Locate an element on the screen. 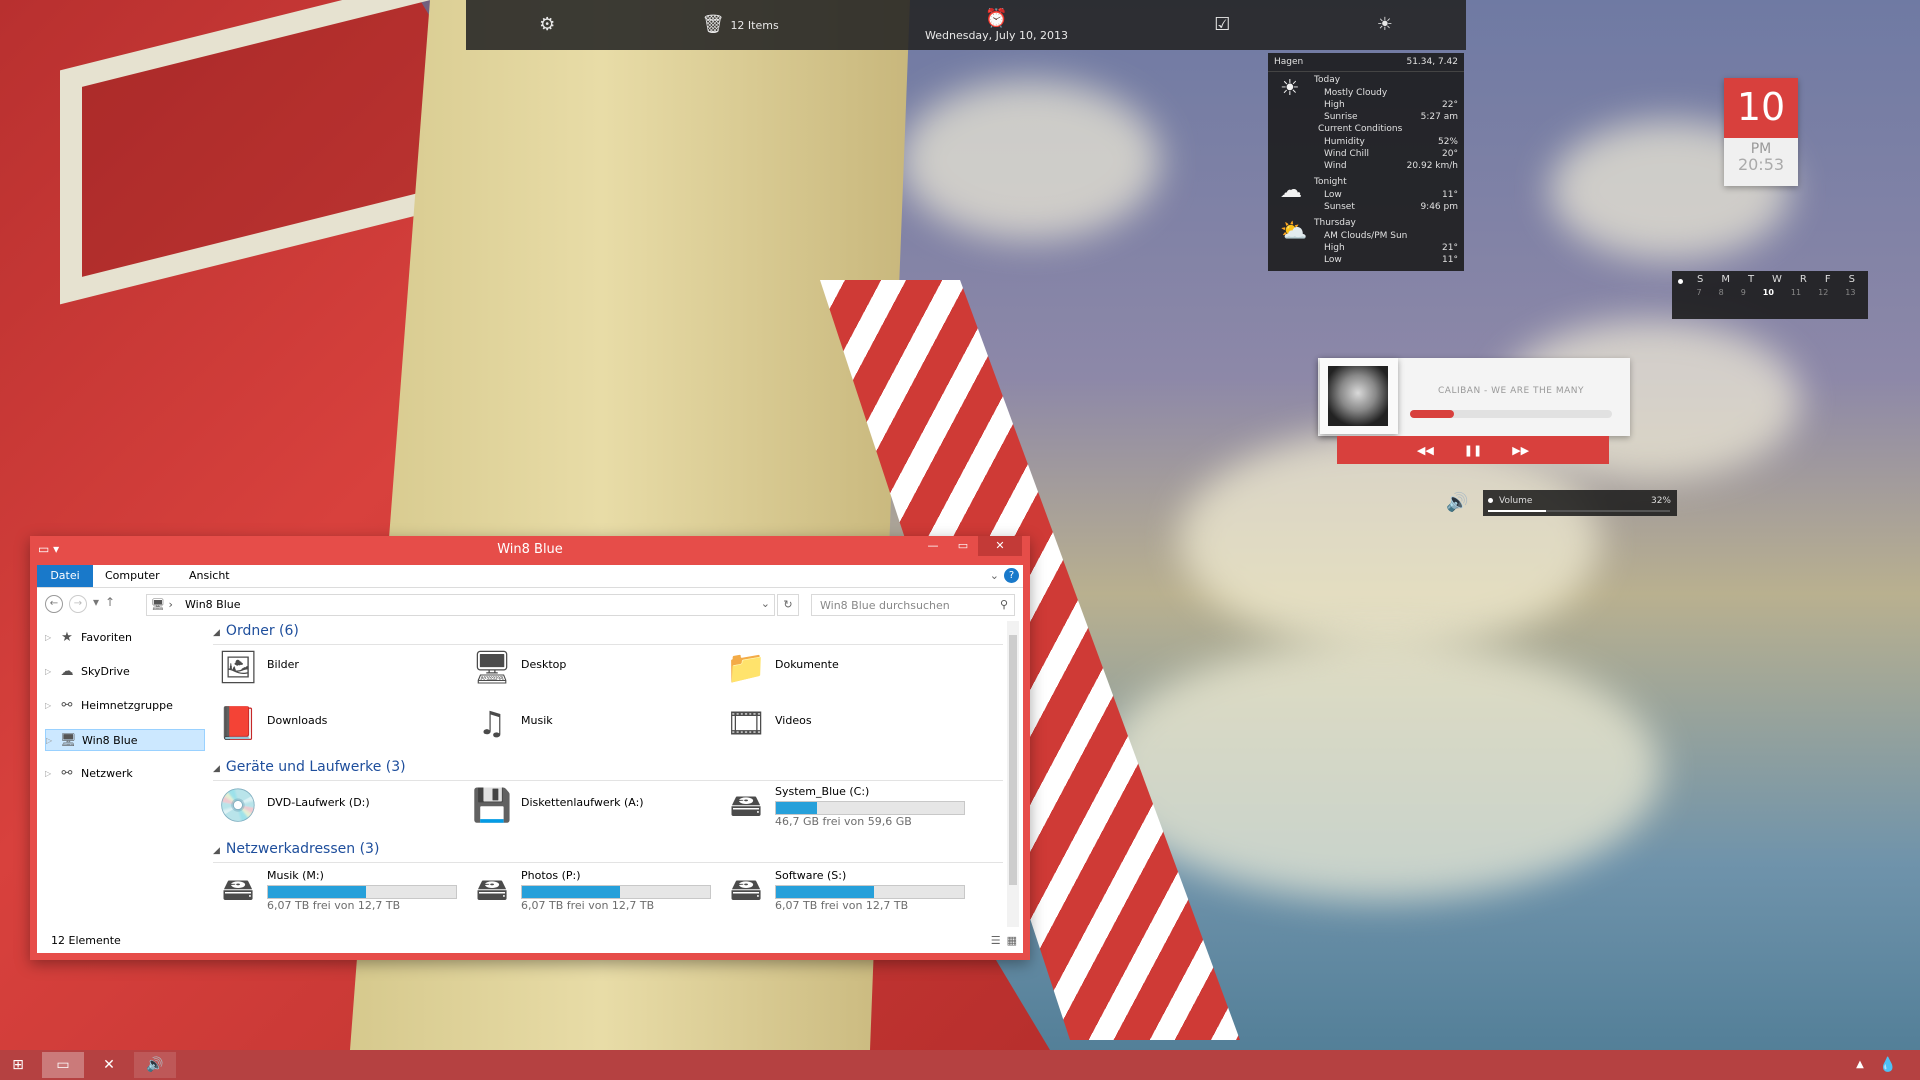  drive-dvd: 💿 DVD-Laufwerk (D:) is located at coordinates (338, 805).